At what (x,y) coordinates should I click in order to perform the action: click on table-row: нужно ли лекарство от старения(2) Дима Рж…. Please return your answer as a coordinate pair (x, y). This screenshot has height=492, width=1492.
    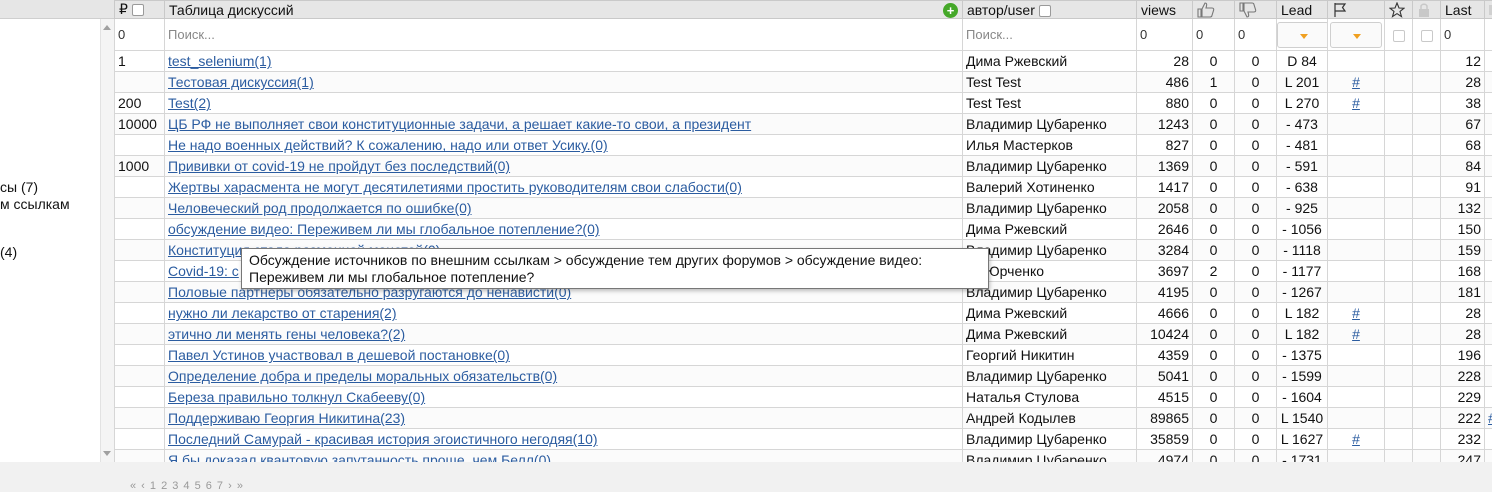
    Looking at the image, I should click on (803, 313).